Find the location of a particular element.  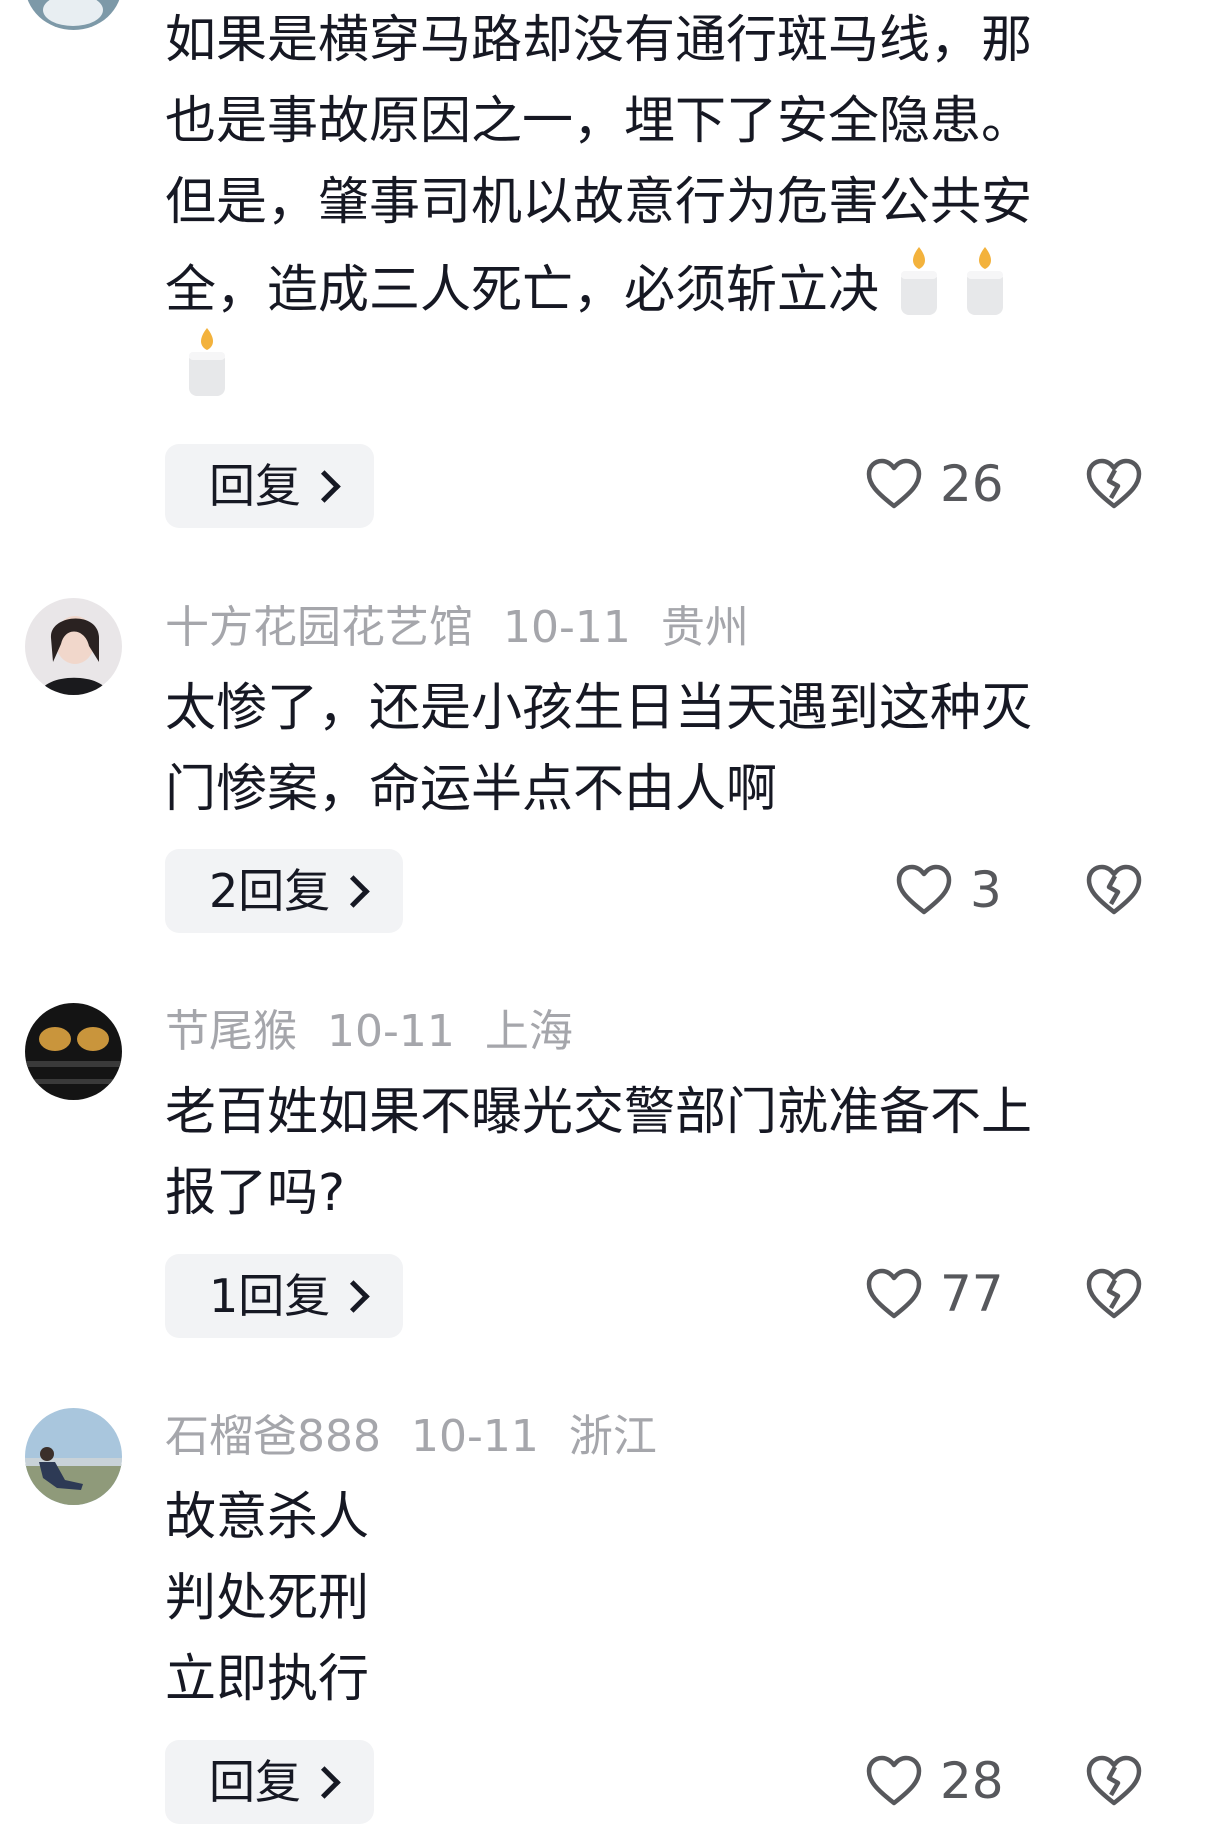

comment-line: 太惨了，还是小孩生日当天遇到这种灭 is located at coordinates (599, 708).